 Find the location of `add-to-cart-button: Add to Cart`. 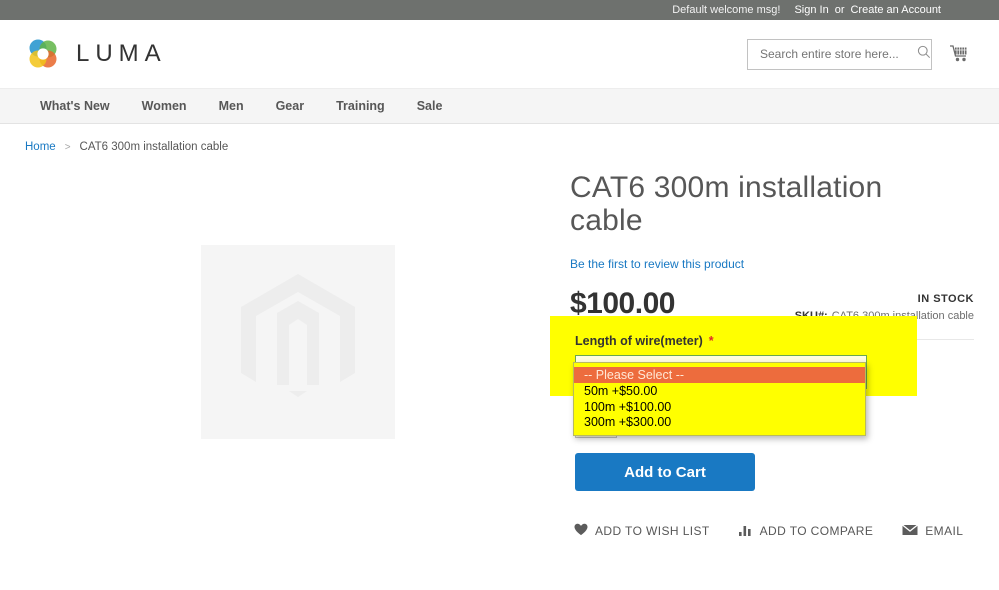

add-to-cart-button: Add to Cart is located at coordinates (665, 472).